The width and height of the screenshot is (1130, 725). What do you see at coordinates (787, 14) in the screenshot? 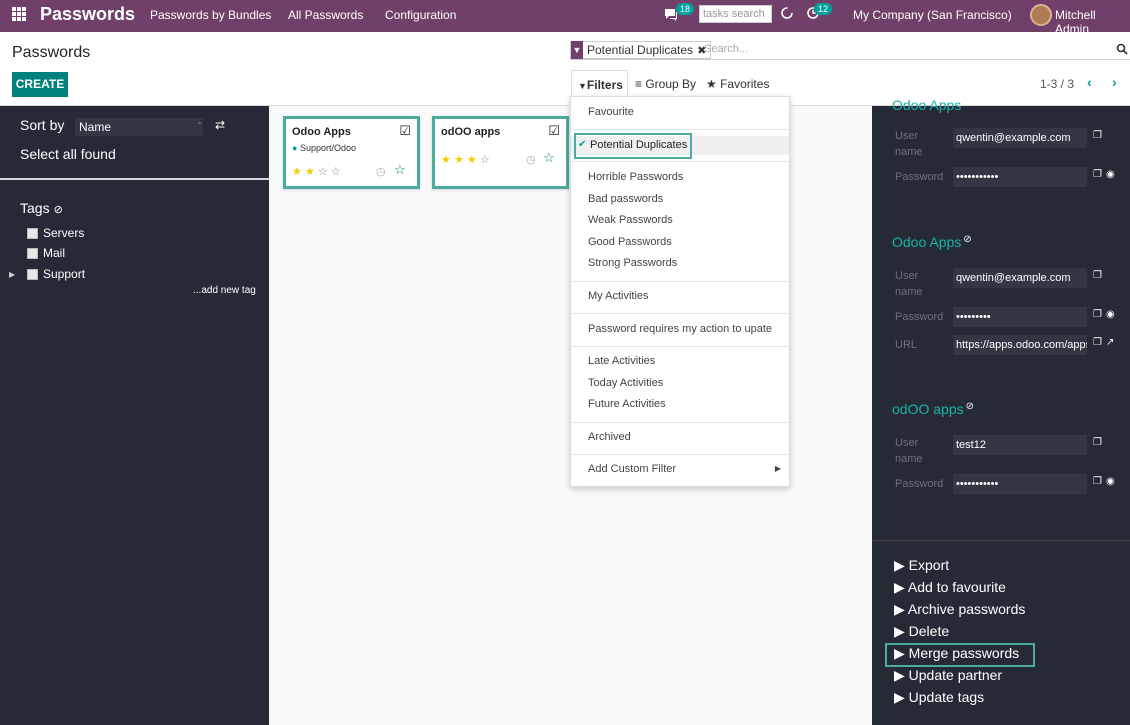
I see `refresh-icon` at bounding box center [787, 14].